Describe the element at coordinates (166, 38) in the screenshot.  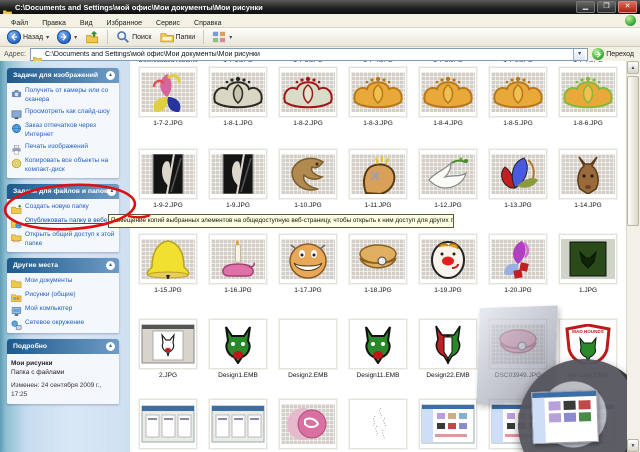
I see `folders-icon` at that location.